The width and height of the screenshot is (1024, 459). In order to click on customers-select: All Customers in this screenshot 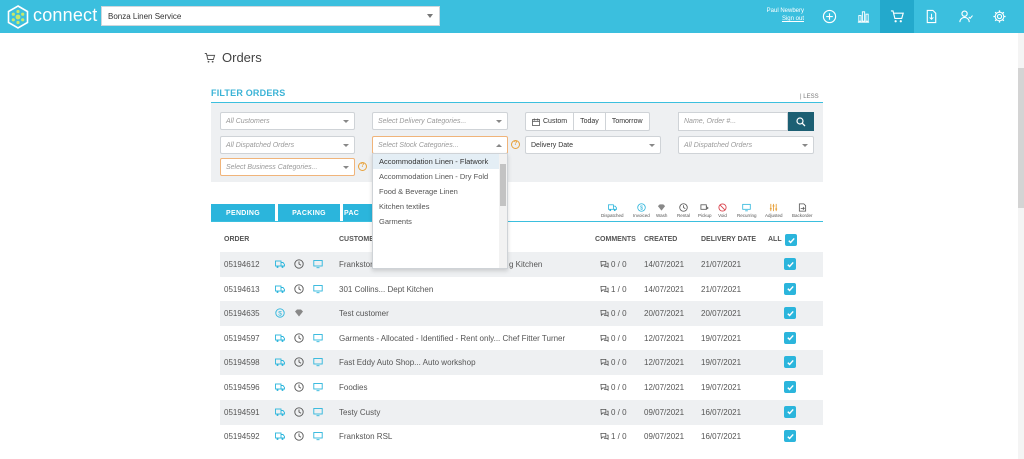, I will do `click(287, 121)`.